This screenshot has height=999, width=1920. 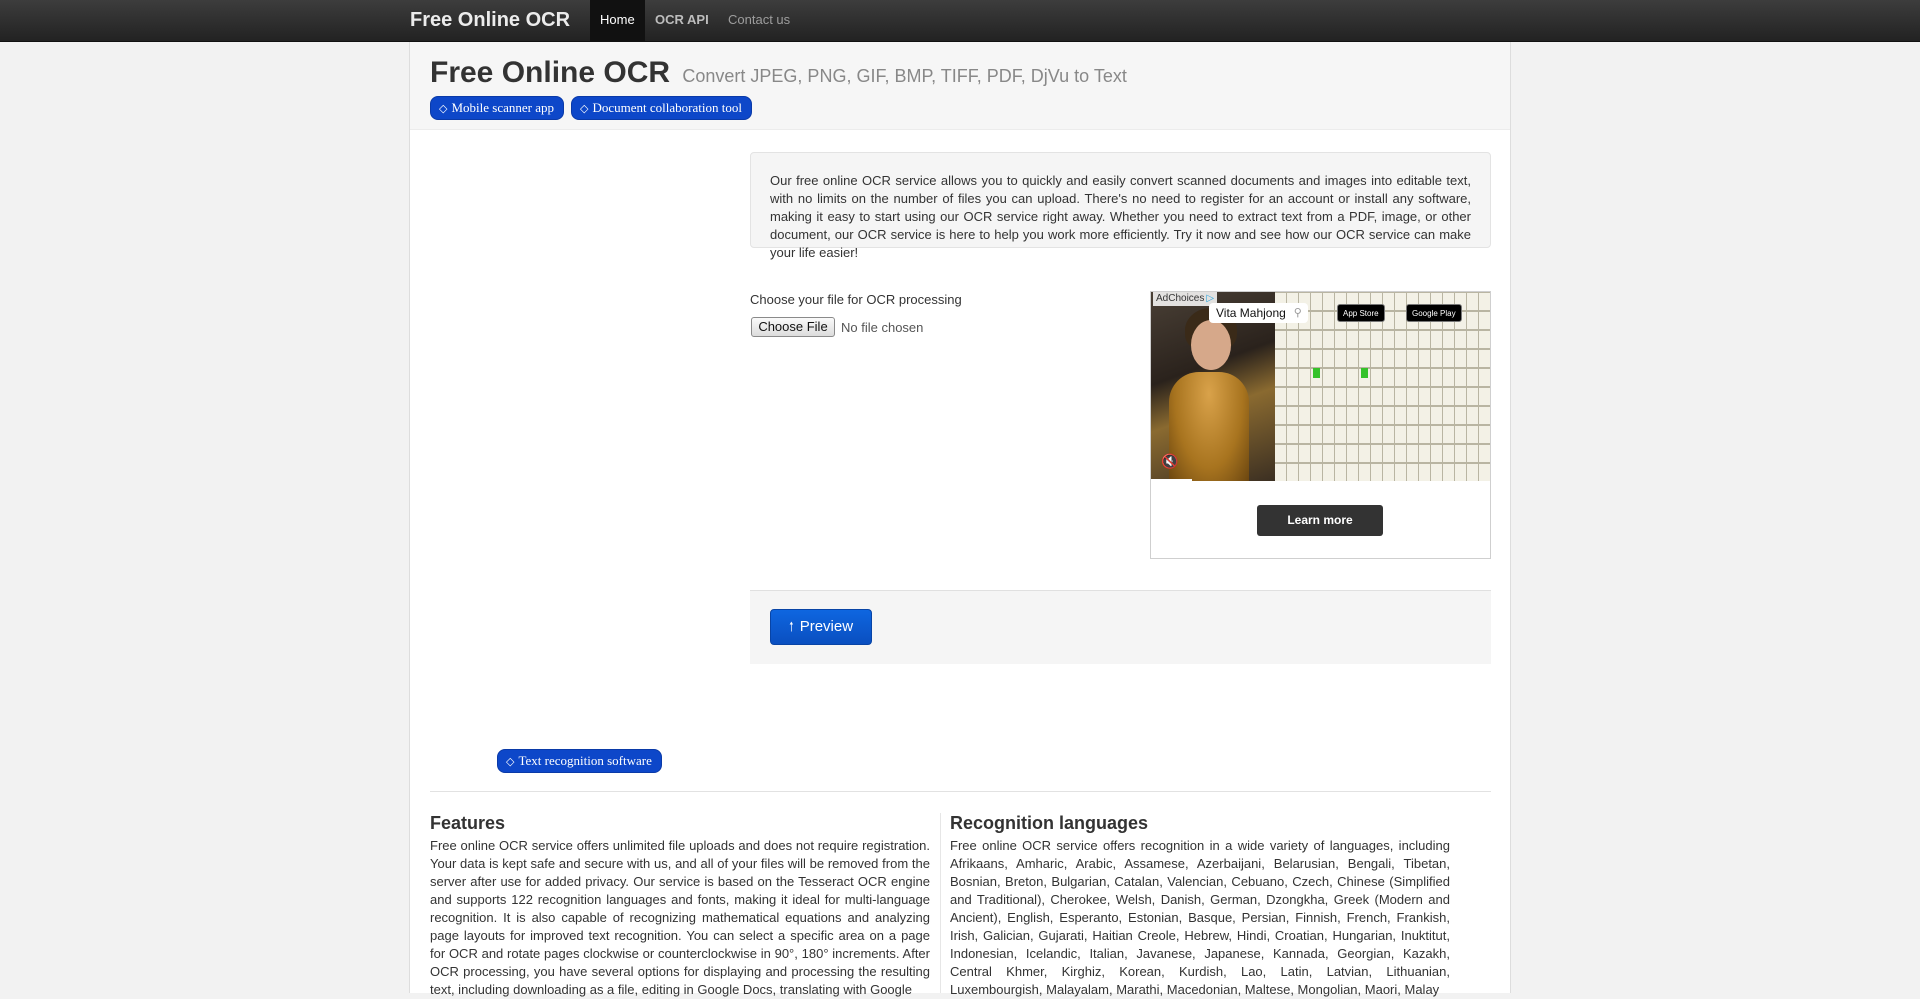 What do you see at coordinates (667, 107) in the screenshot?
I see `pill-label: Document collaboration tool` at bounding box center [667, 107].